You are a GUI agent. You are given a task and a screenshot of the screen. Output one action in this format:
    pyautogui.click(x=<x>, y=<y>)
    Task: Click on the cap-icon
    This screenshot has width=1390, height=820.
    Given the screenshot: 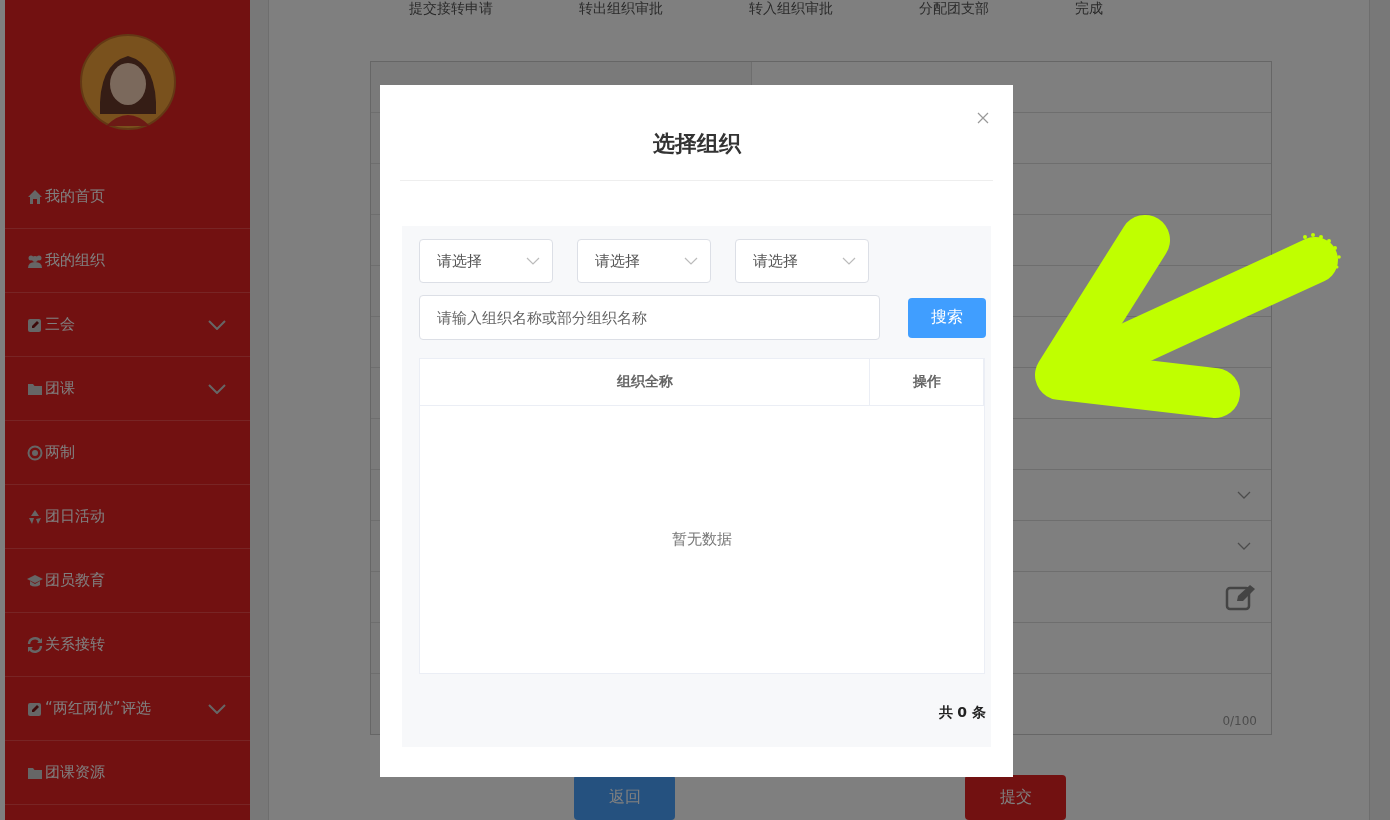 What is the action you would take?
    pyautogui.click(x=35, y=580)
    